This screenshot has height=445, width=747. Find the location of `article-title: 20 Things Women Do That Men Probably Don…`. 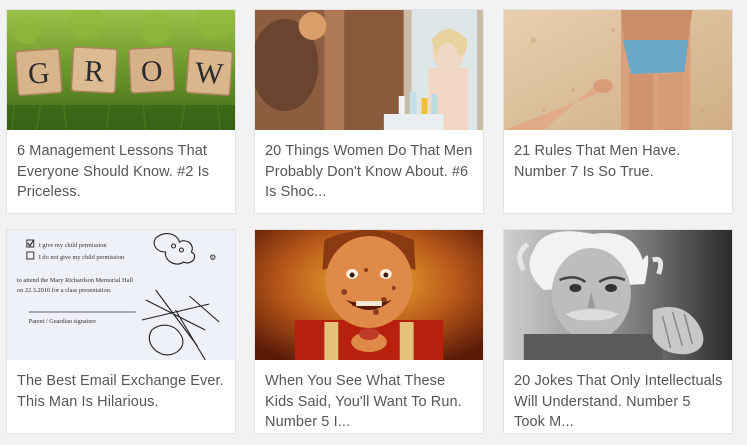

article-title: 20 Things Women Do That Men Probably Don… is located at coordinates (370, 172).